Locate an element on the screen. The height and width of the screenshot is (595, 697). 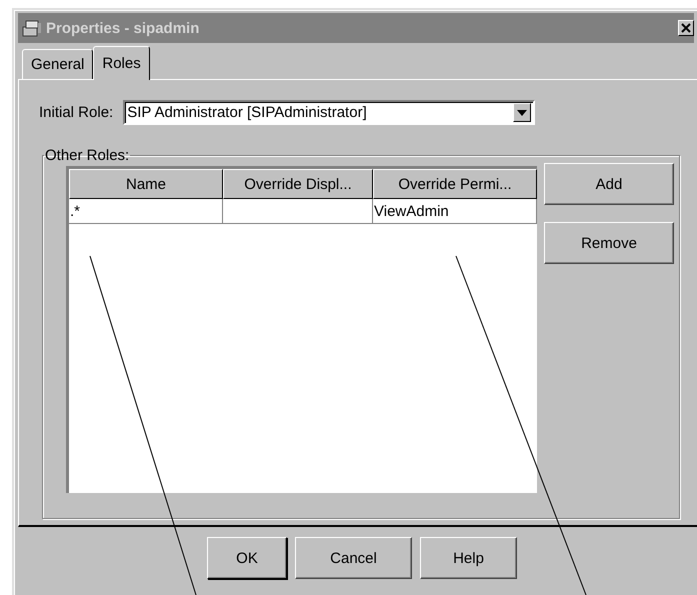
tab: General is located at coordinates (58, 64).